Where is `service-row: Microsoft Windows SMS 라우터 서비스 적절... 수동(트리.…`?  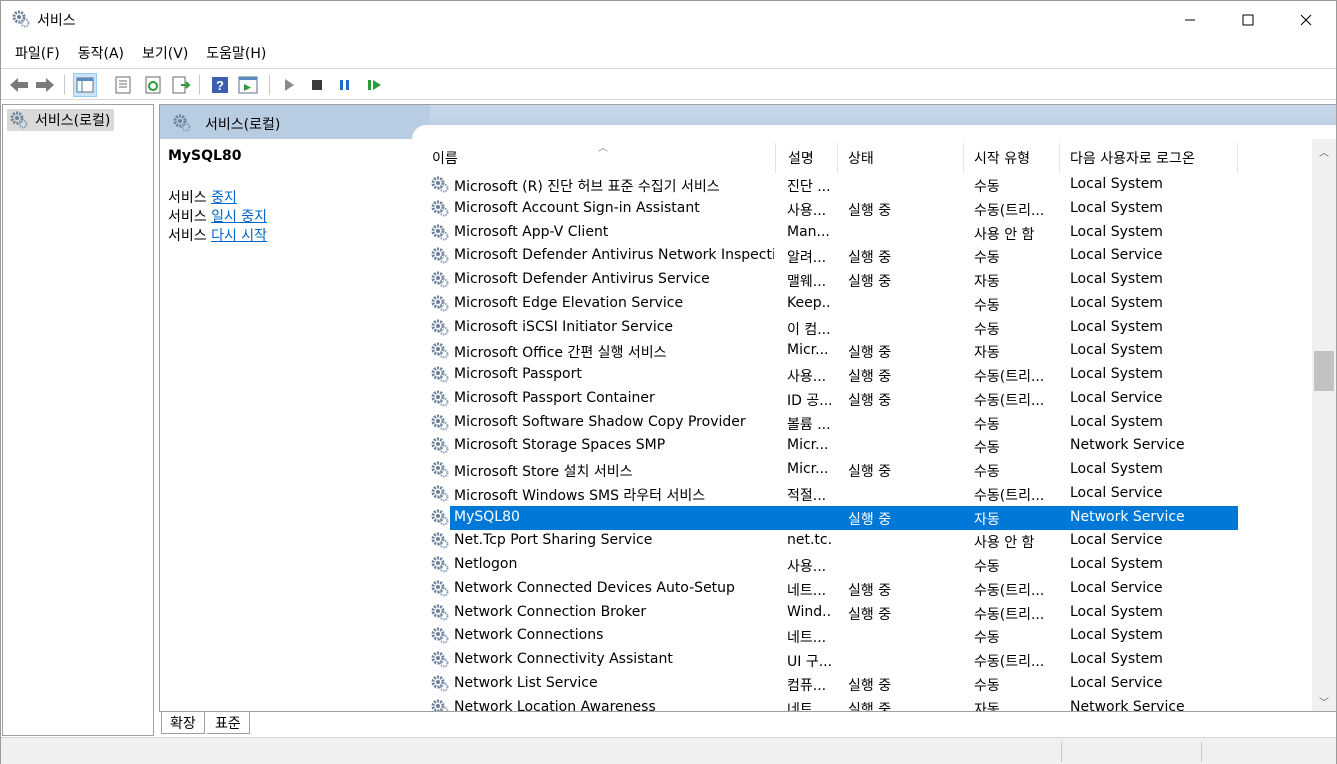
service-row: Microsoft Windows SMS 라우터 서비스 적절... 수동(트리.… is located at coordinates (830, 494).